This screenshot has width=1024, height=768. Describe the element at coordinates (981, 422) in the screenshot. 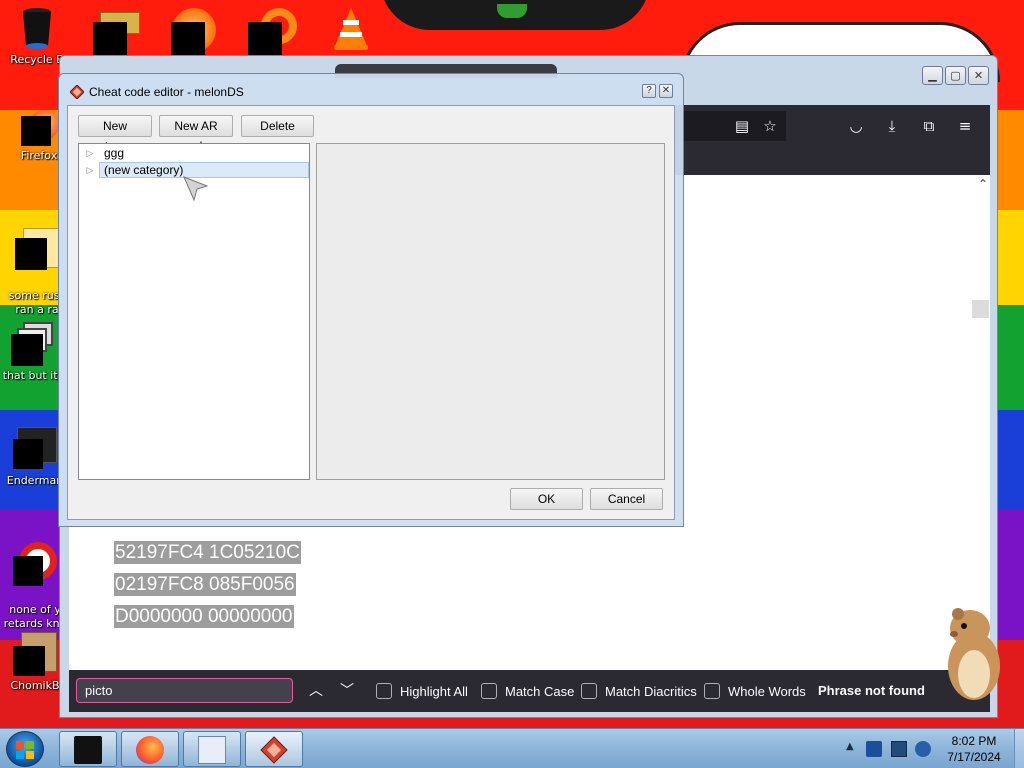

I see `page-scrollbar` at that location.